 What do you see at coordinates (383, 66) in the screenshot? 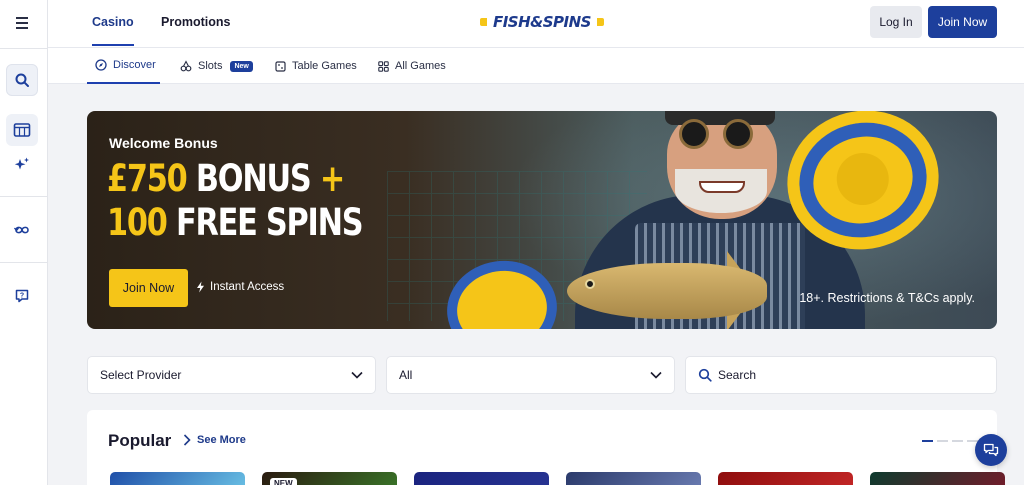
I see `grid-icon` at bounding box center [383, 66].